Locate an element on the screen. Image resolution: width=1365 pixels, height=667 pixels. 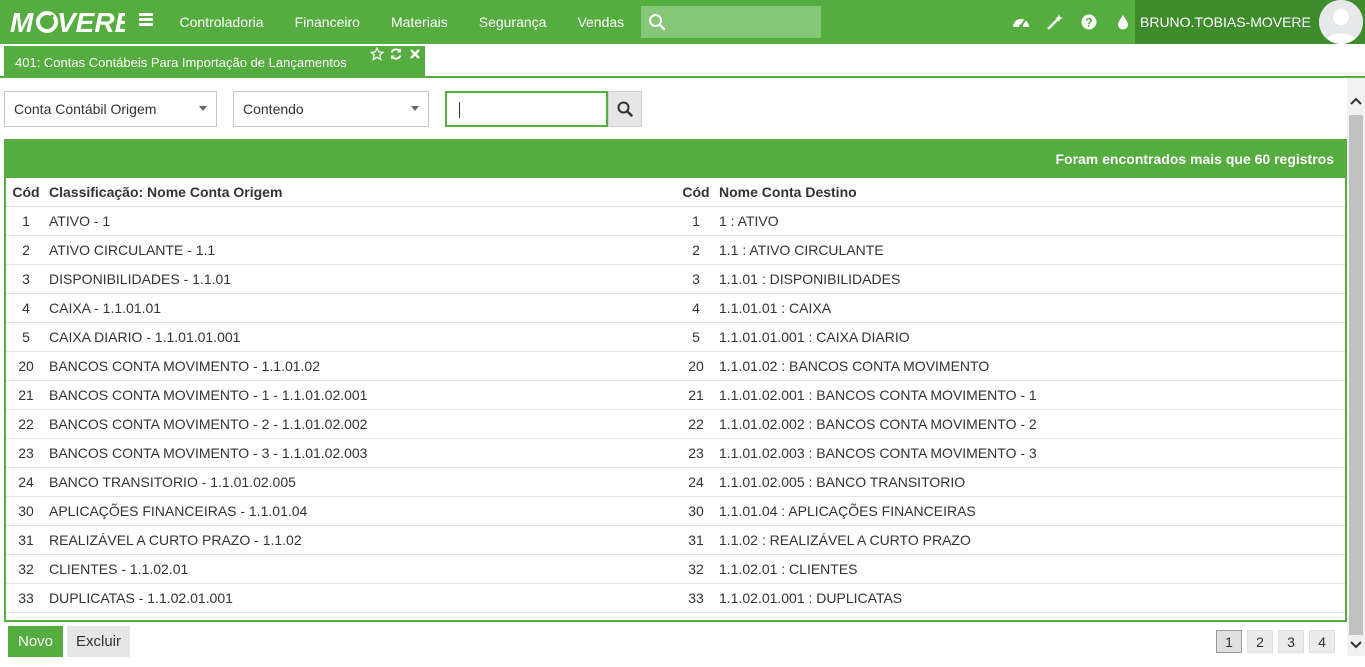
refresh-icon is located at coordinates (396, 54).